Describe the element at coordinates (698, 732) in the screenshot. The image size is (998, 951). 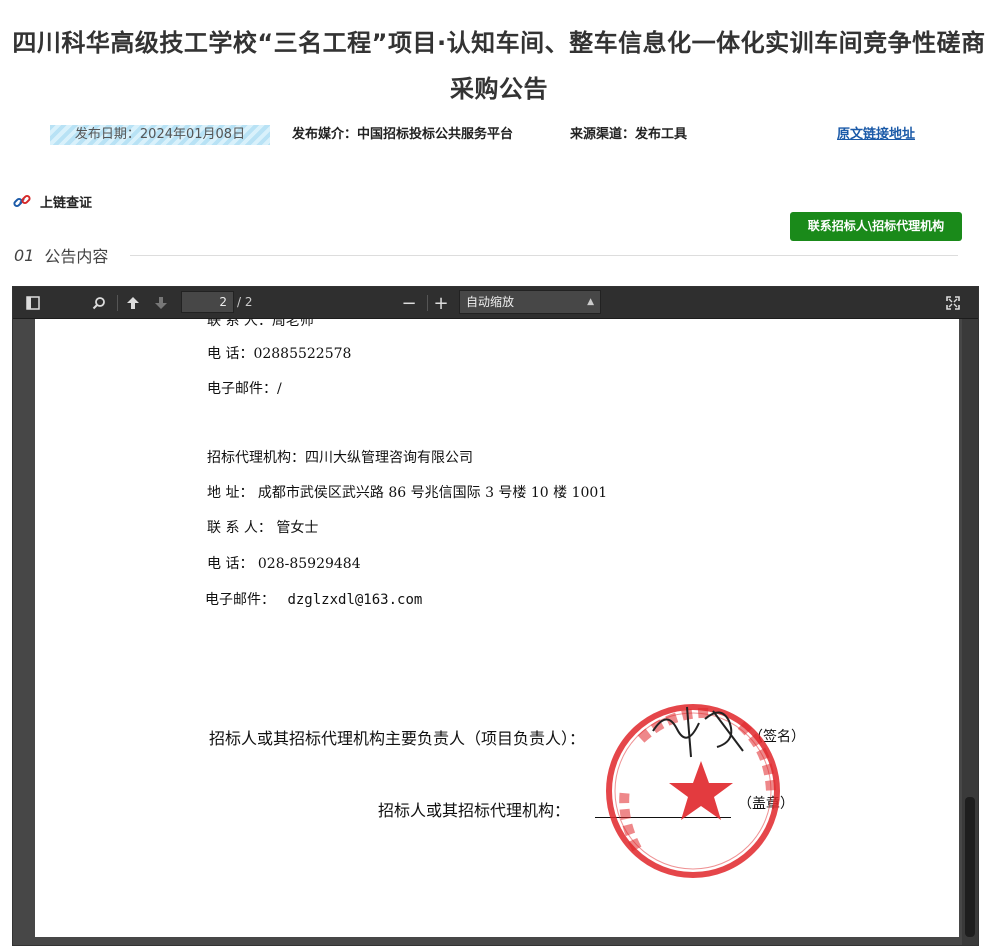
I see `handwritten-signature` at that location.